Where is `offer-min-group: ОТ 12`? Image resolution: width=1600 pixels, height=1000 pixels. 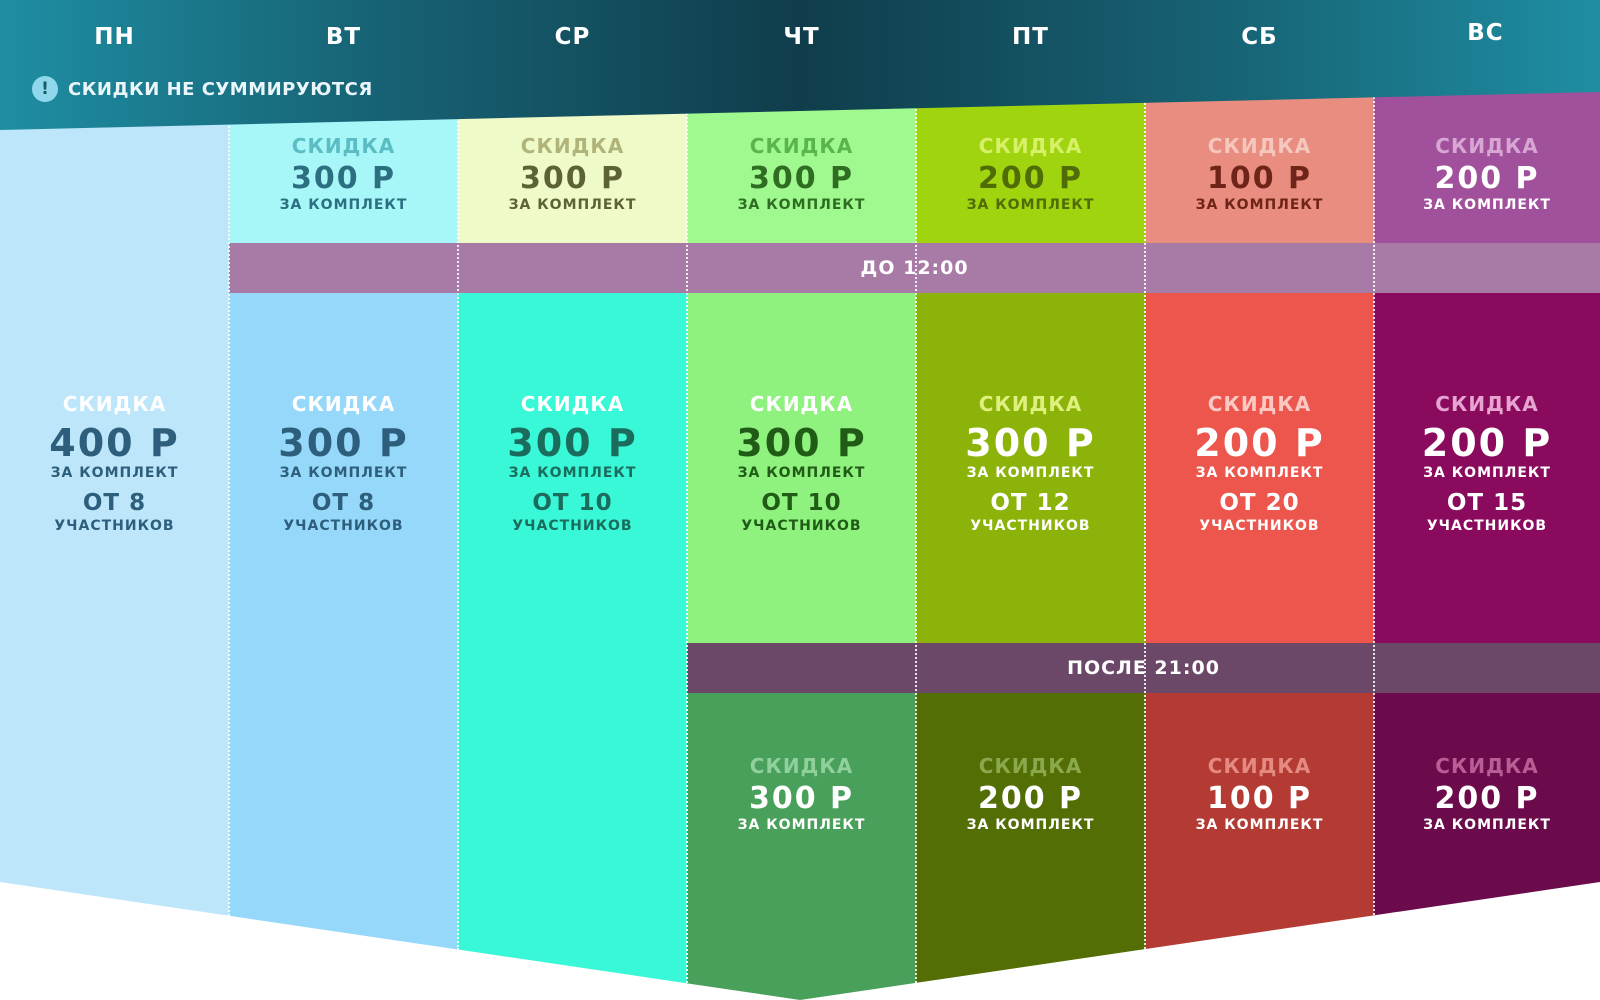
offer-min-group: ОТ 12 is located at coordinates (1030, 503).